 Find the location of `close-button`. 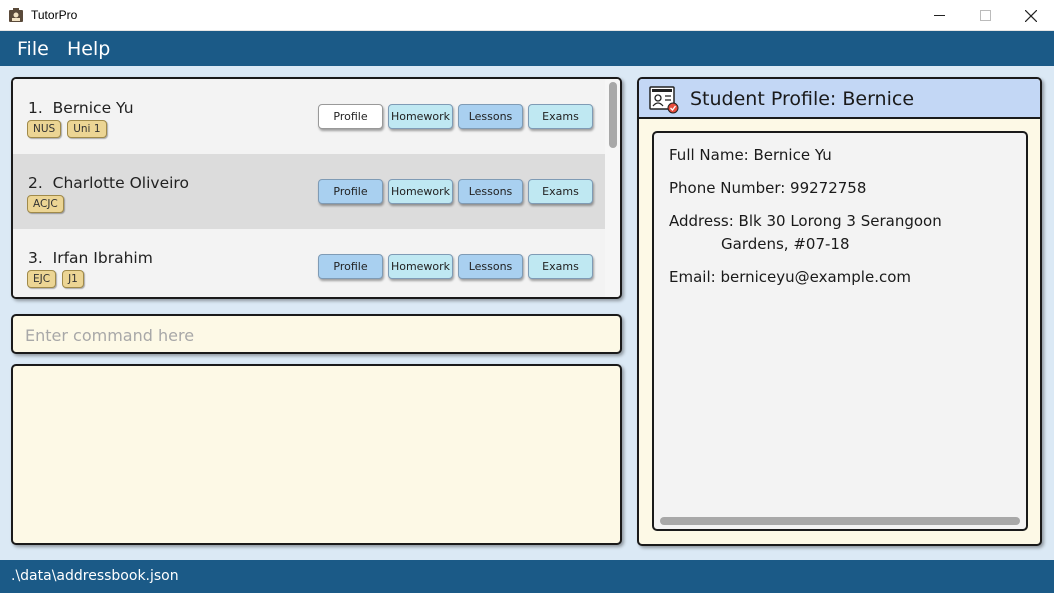

close-button is located at coordinates (1031, 15).